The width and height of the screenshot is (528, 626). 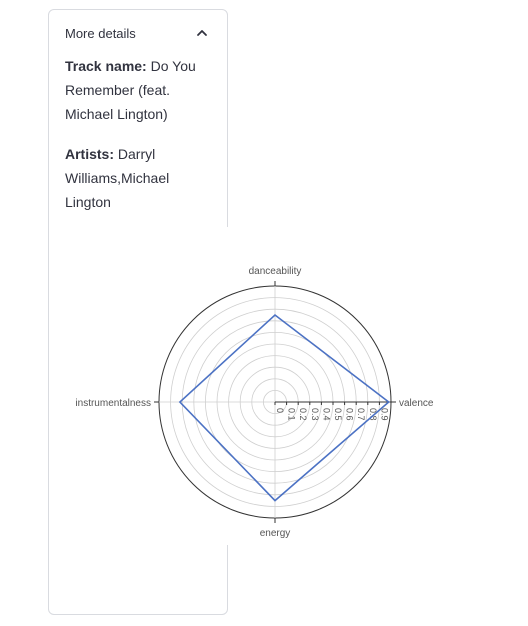 What do you see at coordinates (140, 178) in the screenshot?
I see `artists-info: Artists: Darryl Williams,Michael Lington` at bounding box center [140, 178].